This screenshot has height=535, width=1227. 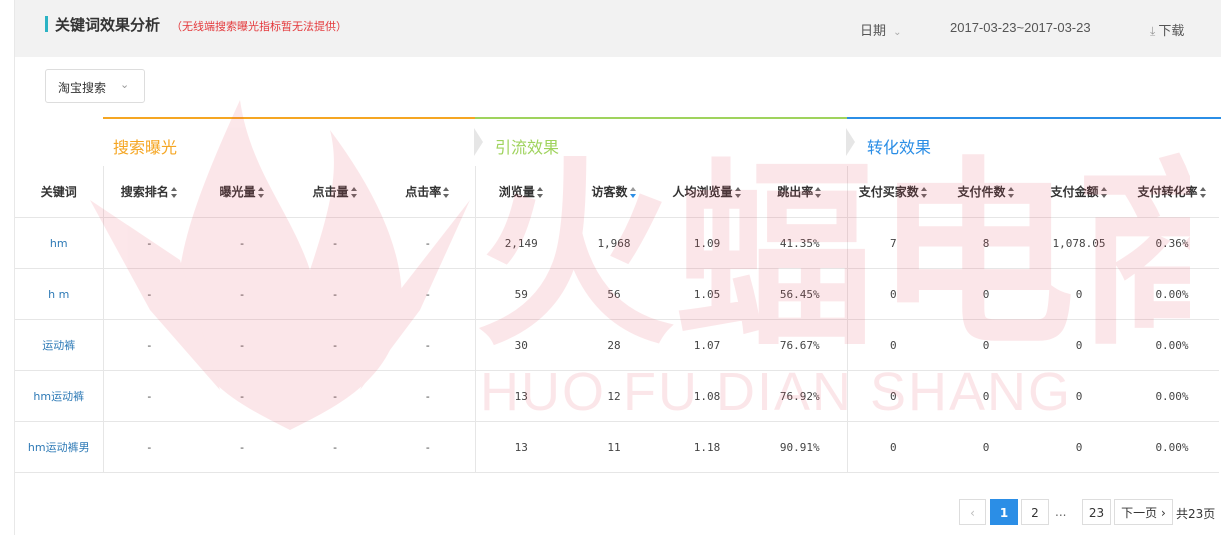 I want to click on table-cell: 13, so click(x=520, y=396).